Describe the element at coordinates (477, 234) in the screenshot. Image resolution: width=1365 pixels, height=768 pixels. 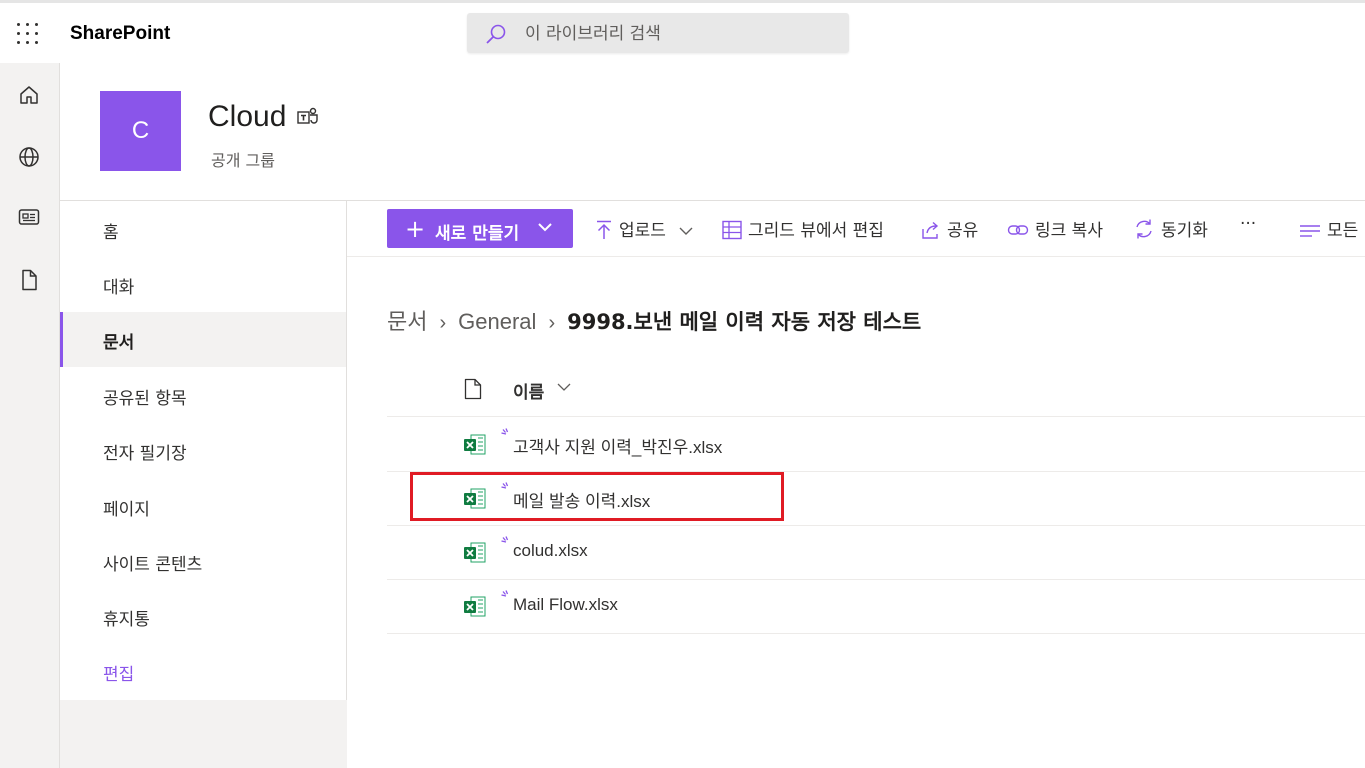
I see `new-button-label: 새로 만들기` at that location.